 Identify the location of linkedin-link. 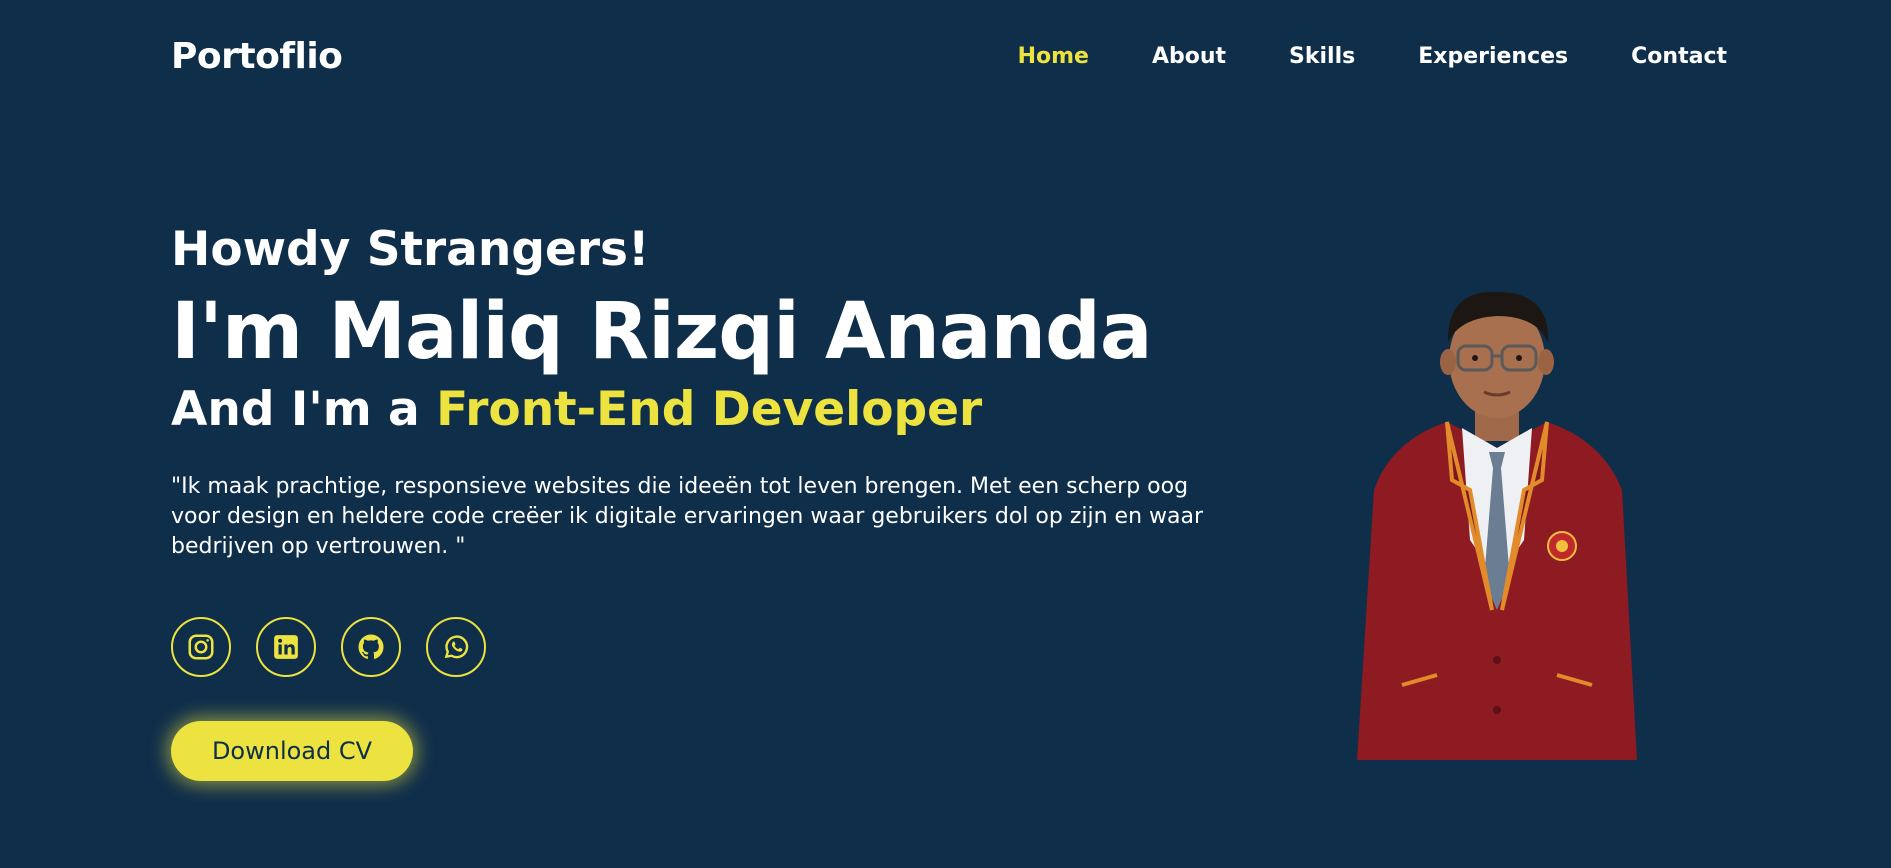
(286, 647).